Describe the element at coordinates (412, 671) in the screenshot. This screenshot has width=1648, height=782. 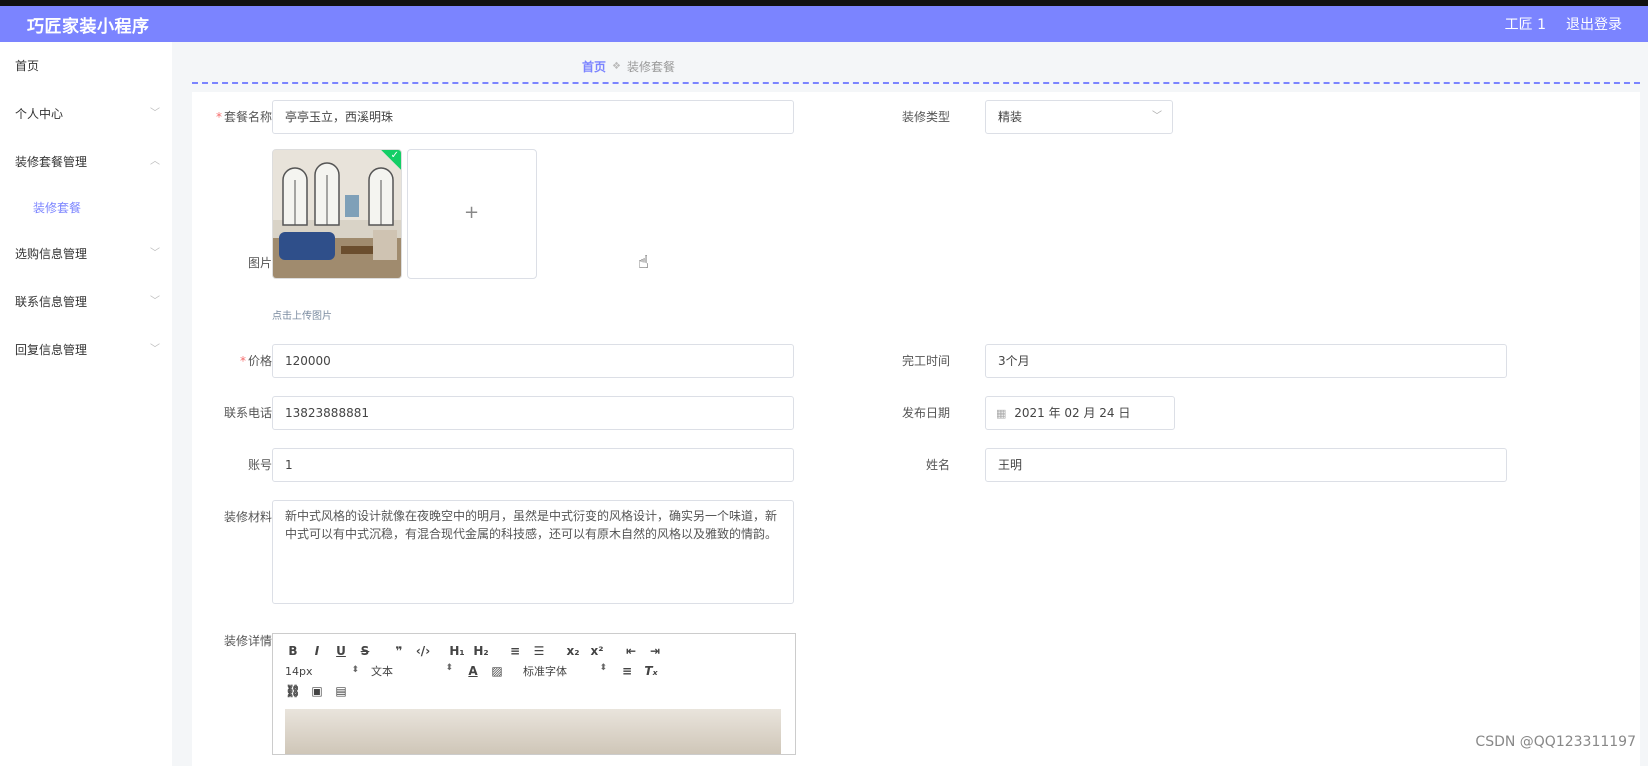
I see `format-select: 文本` at that location.